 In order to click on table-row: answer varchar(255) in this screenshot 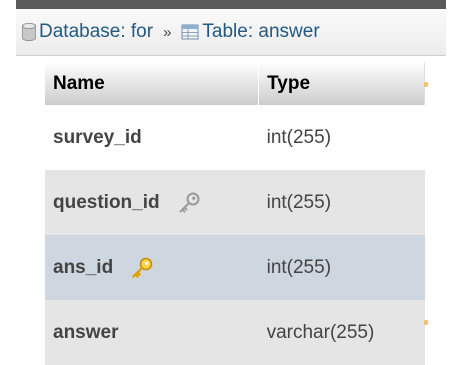, I will do `click(235, 332)`.